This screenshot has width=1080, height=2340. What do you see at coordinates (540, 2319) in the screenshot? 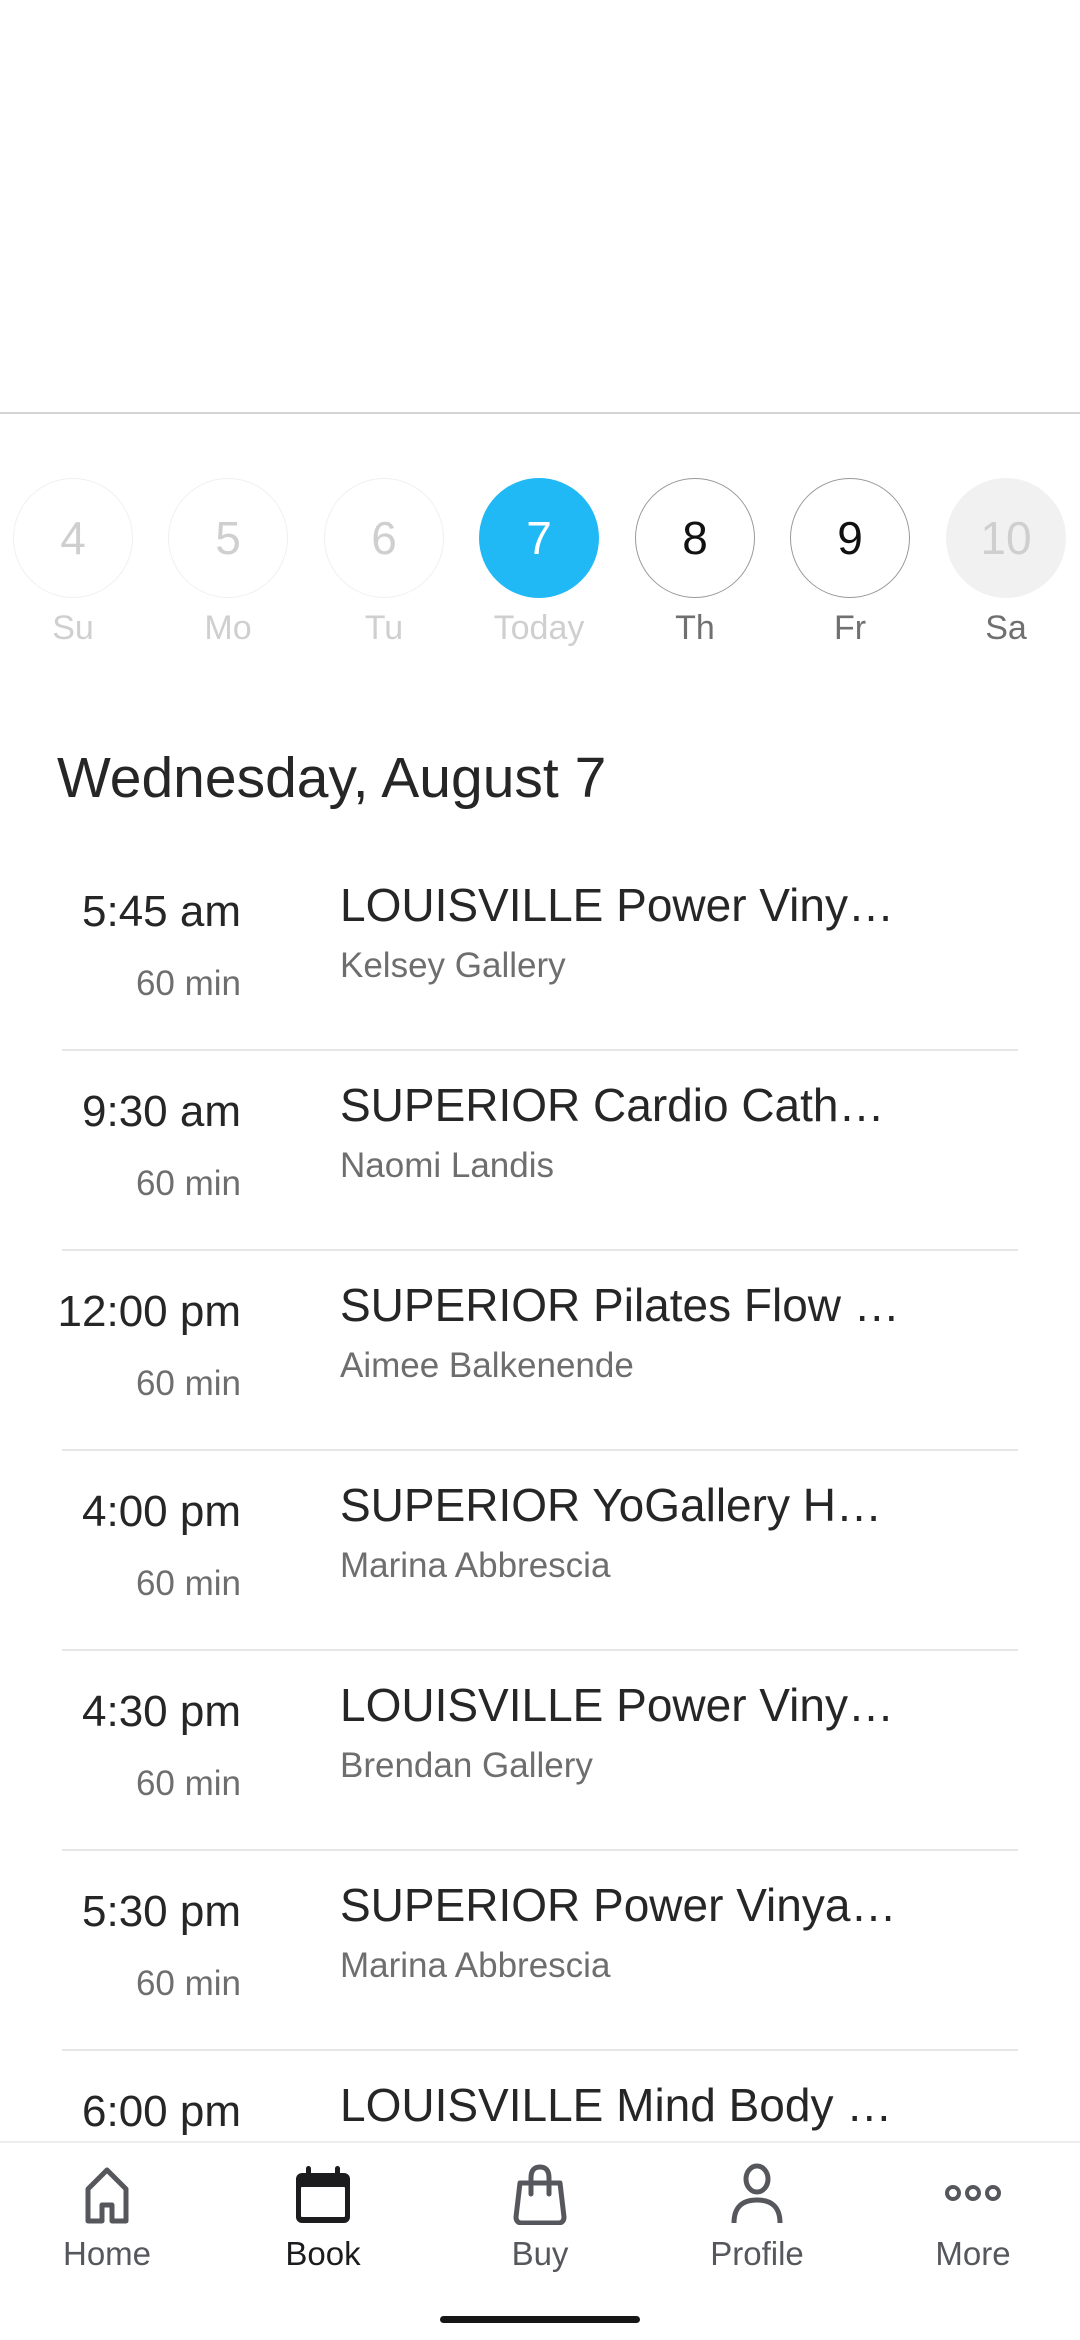
I see `home-indicator` at bounding box center [540, 2319].